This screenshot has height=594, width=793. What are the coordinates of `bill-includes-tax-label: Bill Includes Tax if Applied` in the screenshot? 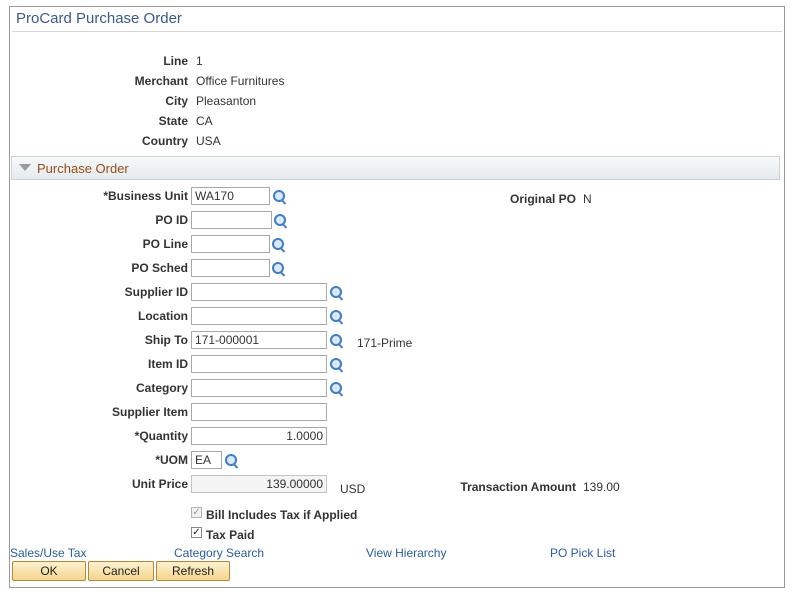 It's located at (282, 515).